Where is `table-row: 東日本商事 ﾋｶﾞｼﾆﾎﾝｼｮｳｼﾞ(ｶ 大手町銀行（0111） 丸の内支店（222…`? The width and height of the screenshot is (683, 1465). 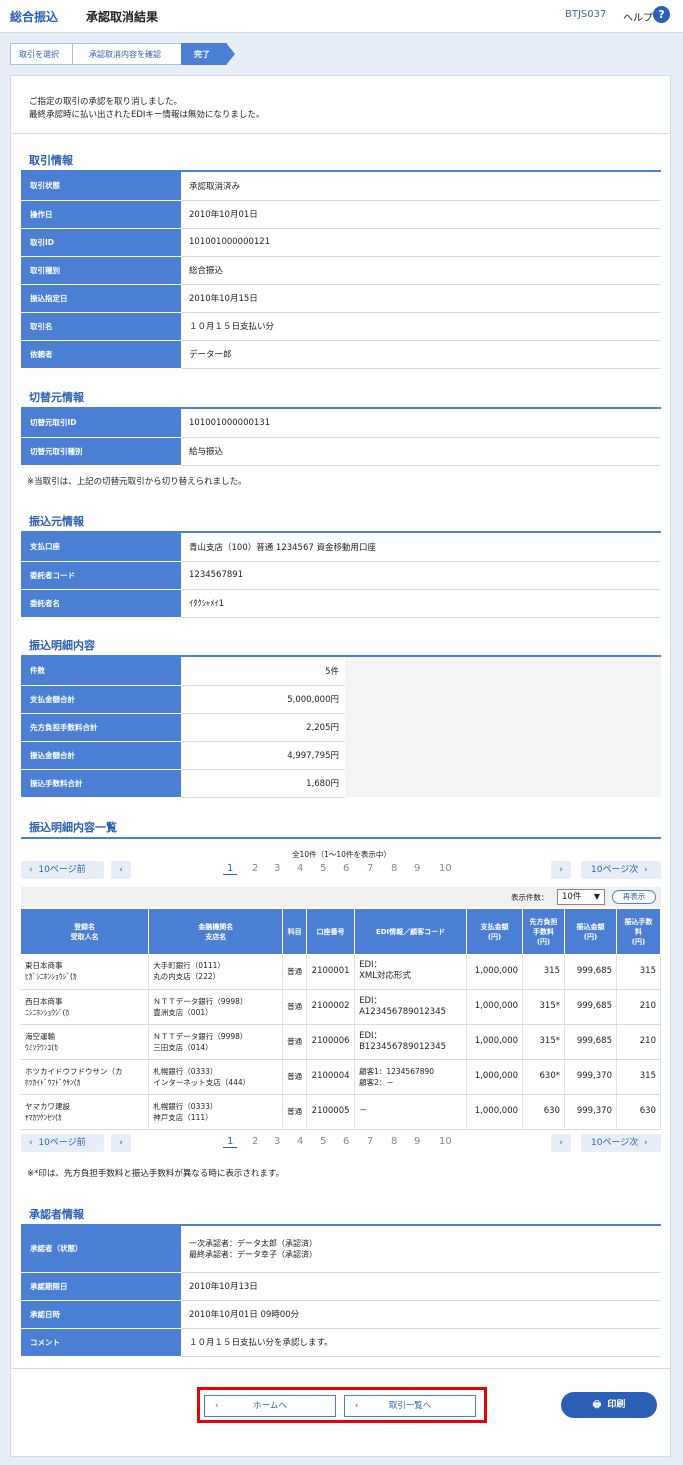 table-row: 東日本商事 ﾋｶﾞｼﾆﾎﾝｼｮｳｼﾞ(ｶ 大手町銀行（0111） 丸の内支店（222… is located at coordinates (341, 972).